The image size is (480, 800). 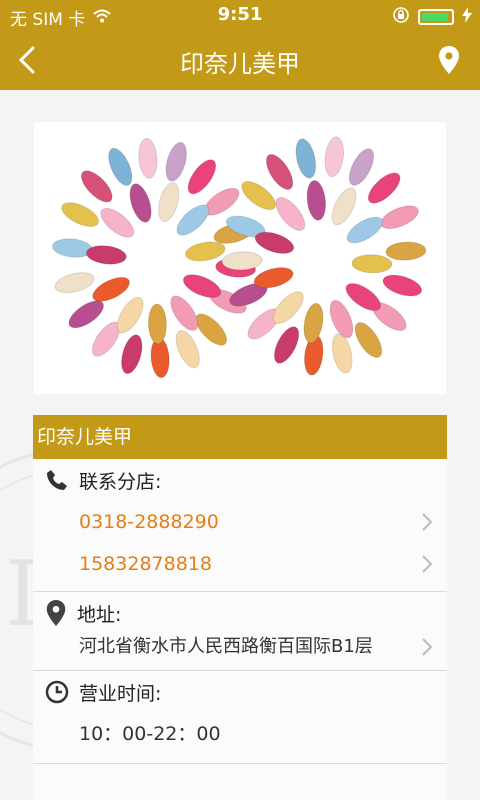 What do you see at coordinates (401, 17) in the screenshot?
I see `orientation-lock-icon` at bounding box center [401, 17].